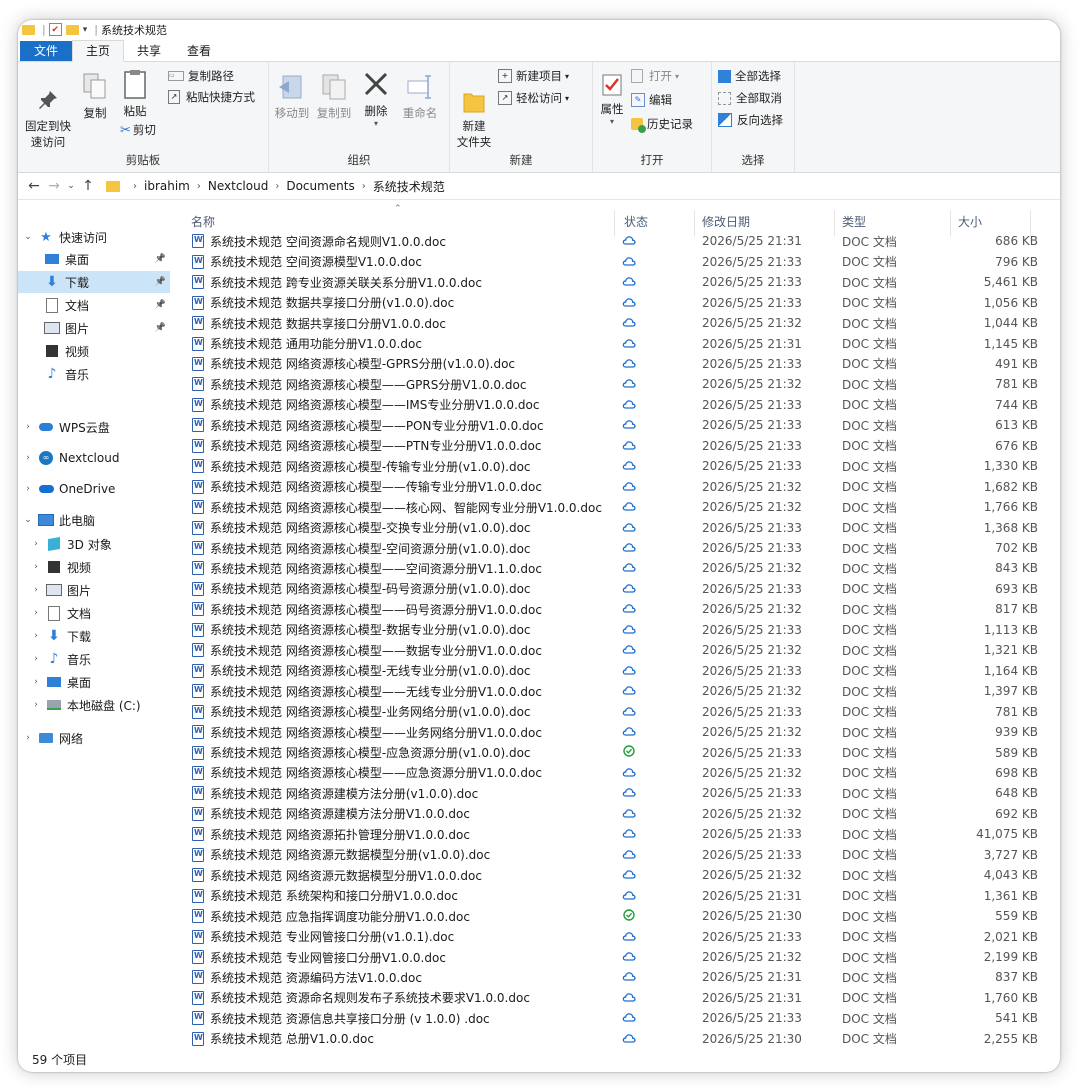 The width and height of the screenshot is (1080, 1092). What do you see at coordinates (135, 93) in the screenshot?
I see `paste-button: 粘贴` at bounding box center [135, 93].